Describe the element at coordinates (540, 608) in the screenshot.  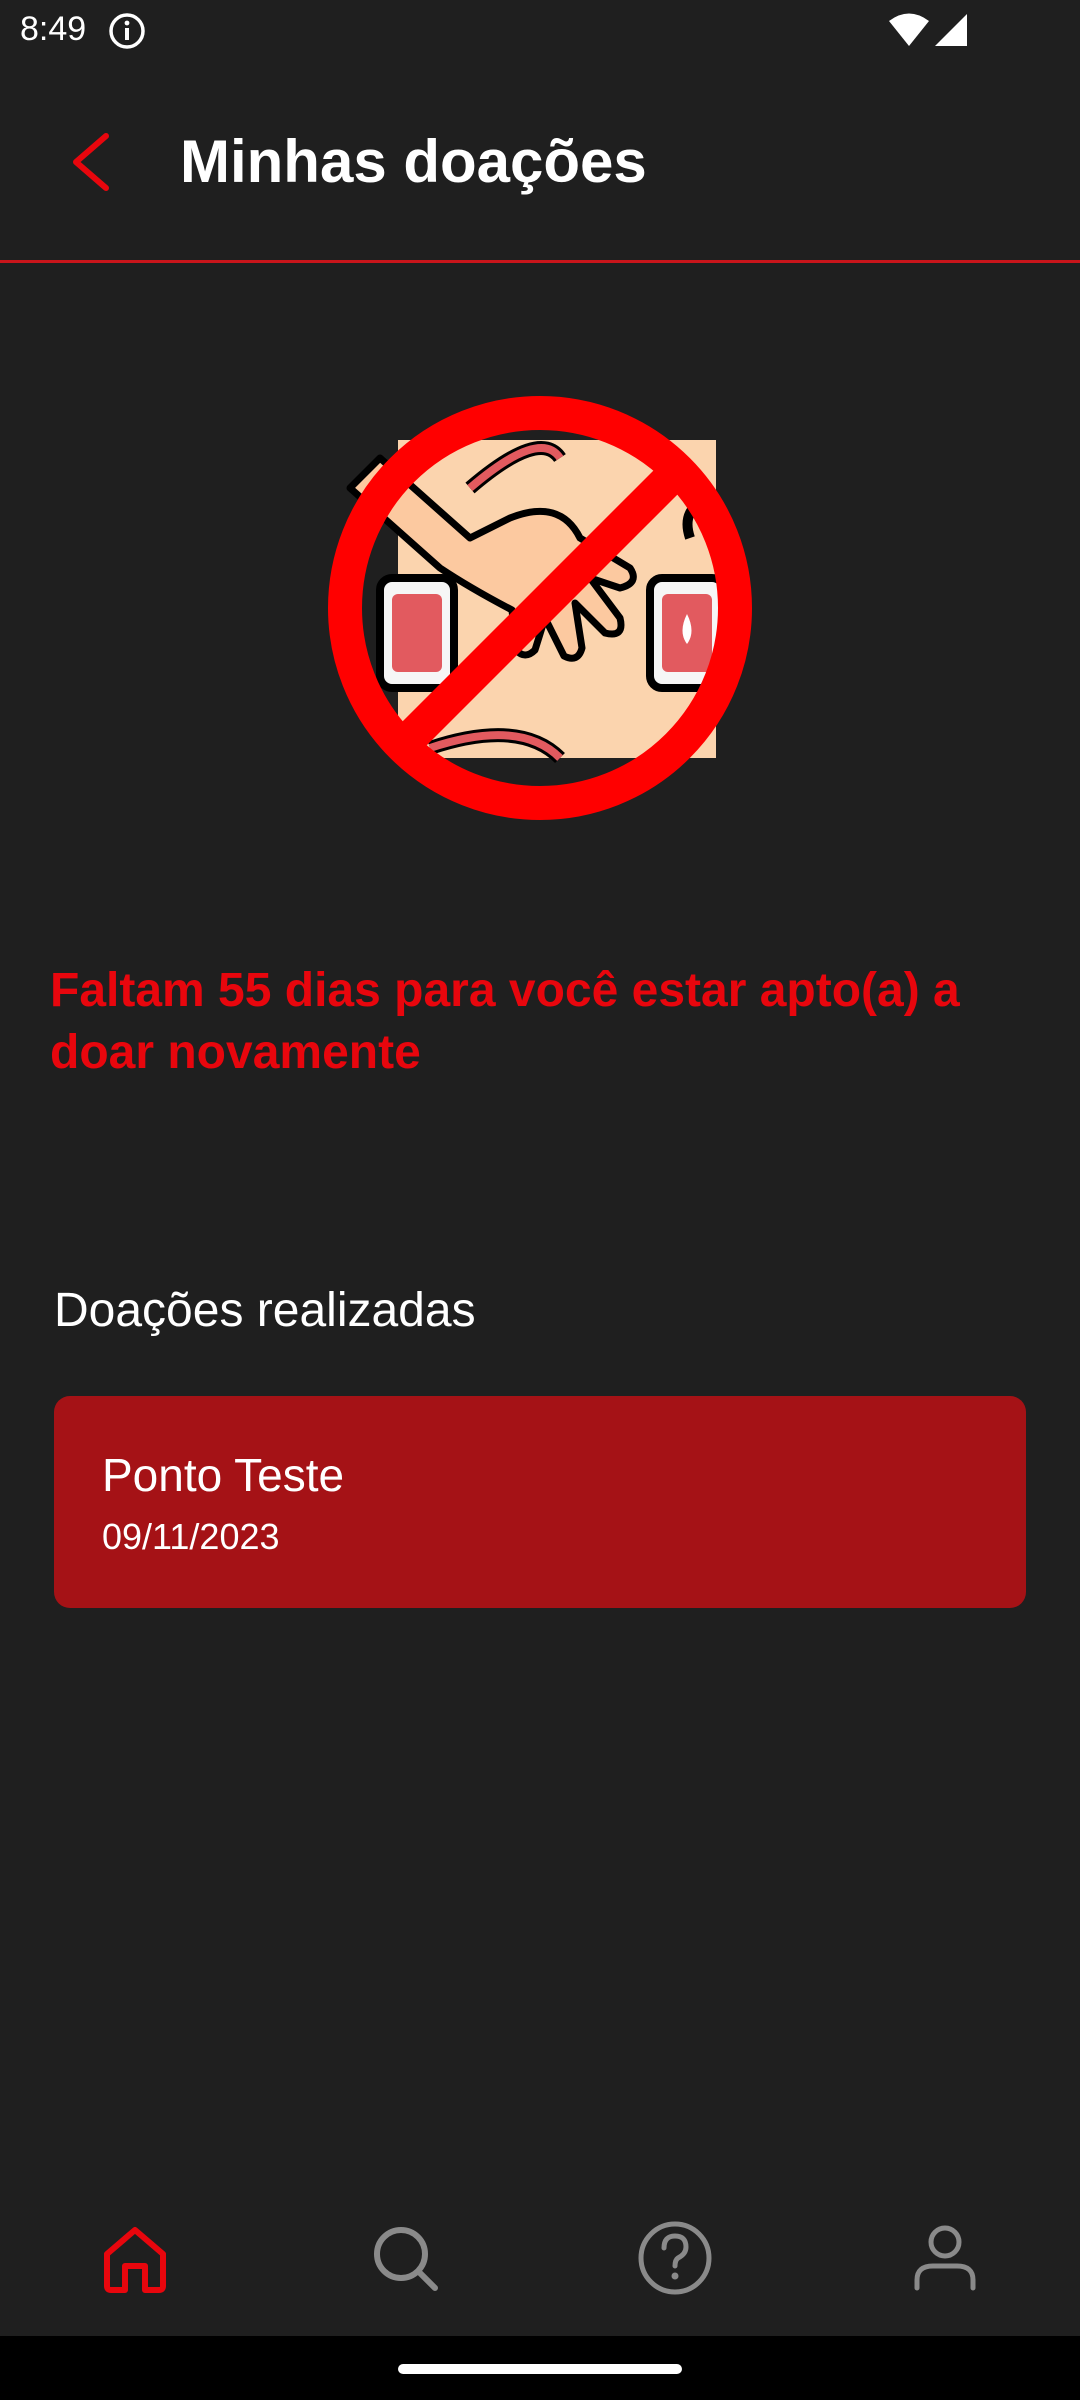
I see `no-blood-donation-icon` at that location.